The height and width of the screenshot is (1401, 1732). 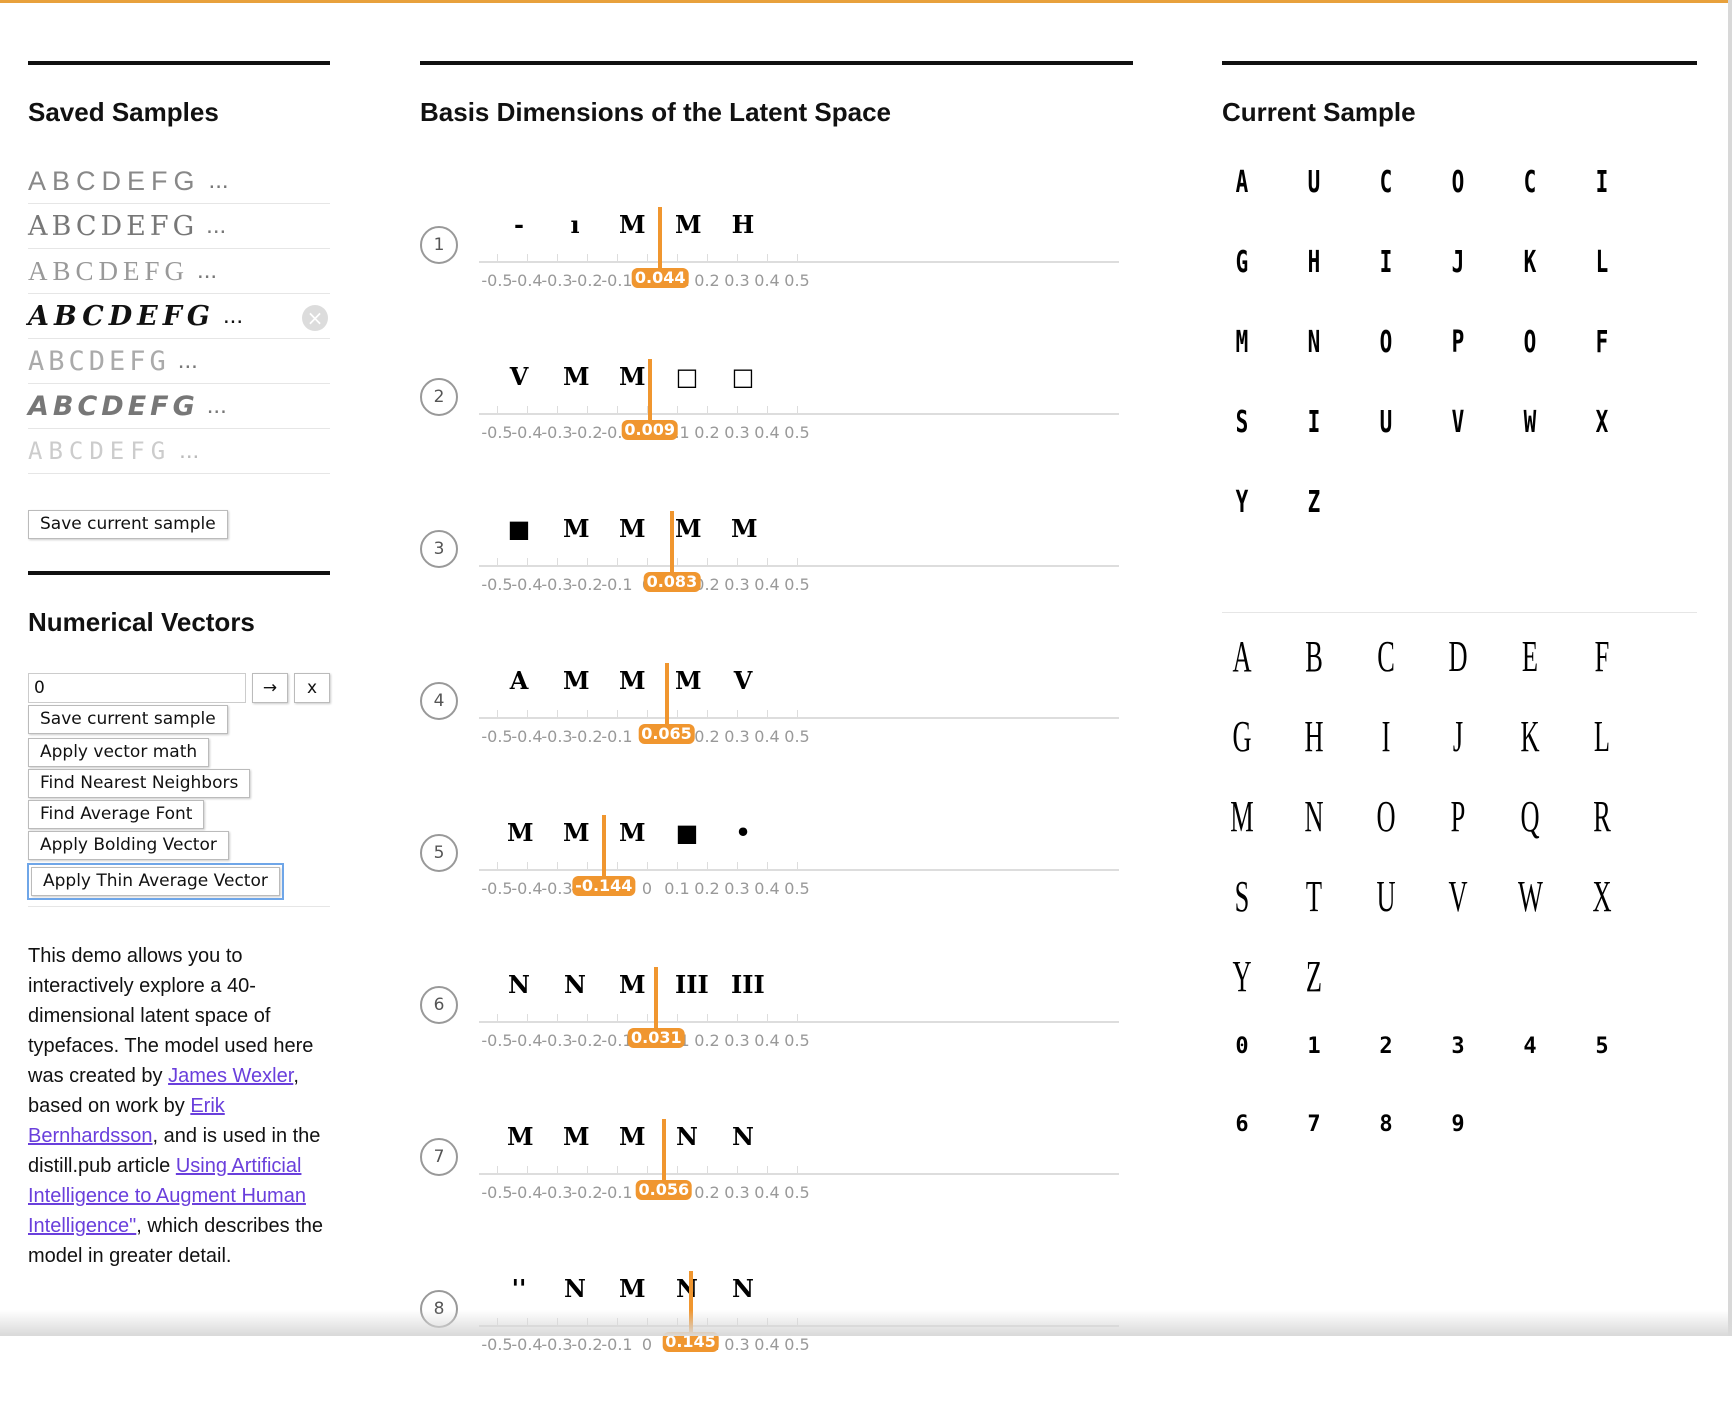 I want to click on slider-track, so click(x=799, y=566).